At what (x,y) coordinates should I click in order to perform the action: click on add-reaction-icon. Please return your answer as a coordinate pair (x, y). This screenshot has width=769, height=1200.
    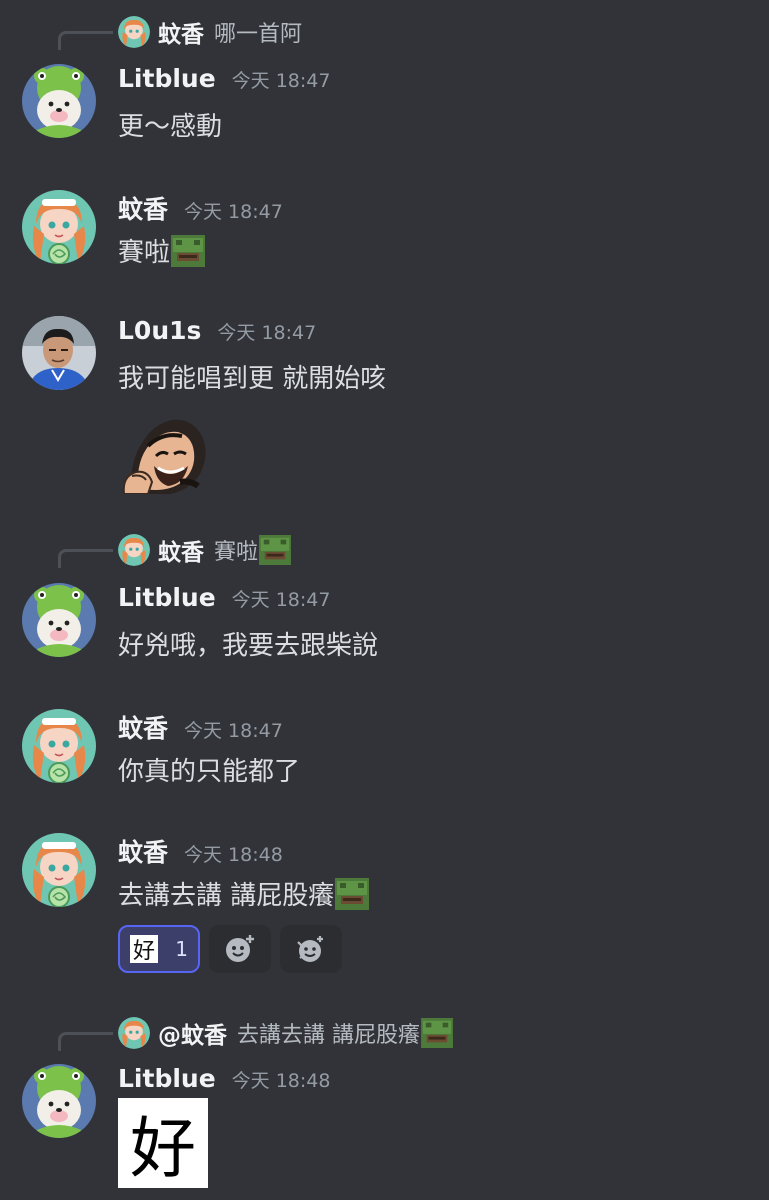
    Looking at the image, I should click on (240, 948).